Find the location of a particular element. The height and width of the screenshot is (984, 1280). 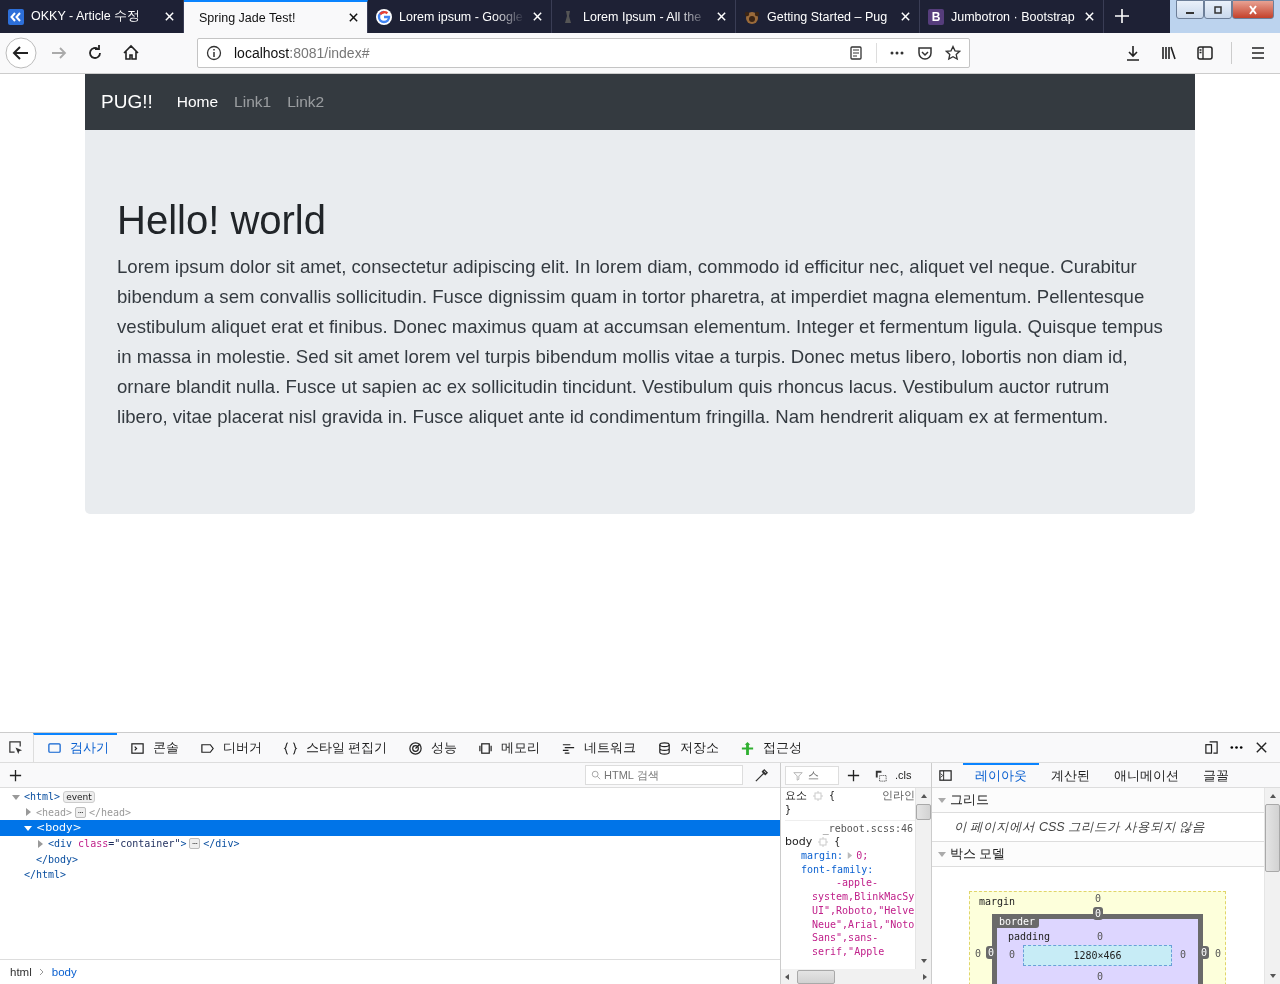

property-value: serif,"Apple is located at coordinates (848, 951).